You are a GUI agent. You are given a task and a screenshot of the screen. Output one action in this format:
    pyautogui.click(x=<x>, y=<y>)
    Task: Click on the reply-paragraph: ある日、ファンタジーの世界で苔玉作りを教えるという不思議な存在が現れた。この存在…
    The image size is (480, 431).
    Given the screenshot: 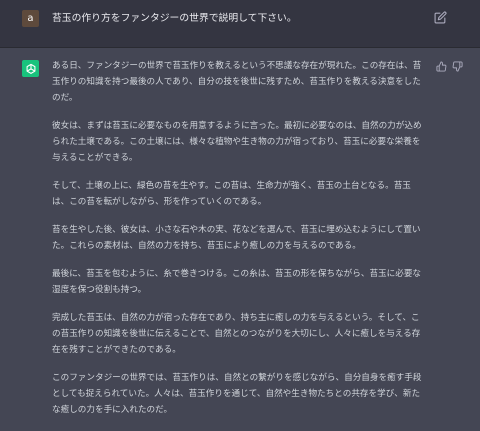 What is the action you would take?
    pyautogui.click(x=237, y=82)
    